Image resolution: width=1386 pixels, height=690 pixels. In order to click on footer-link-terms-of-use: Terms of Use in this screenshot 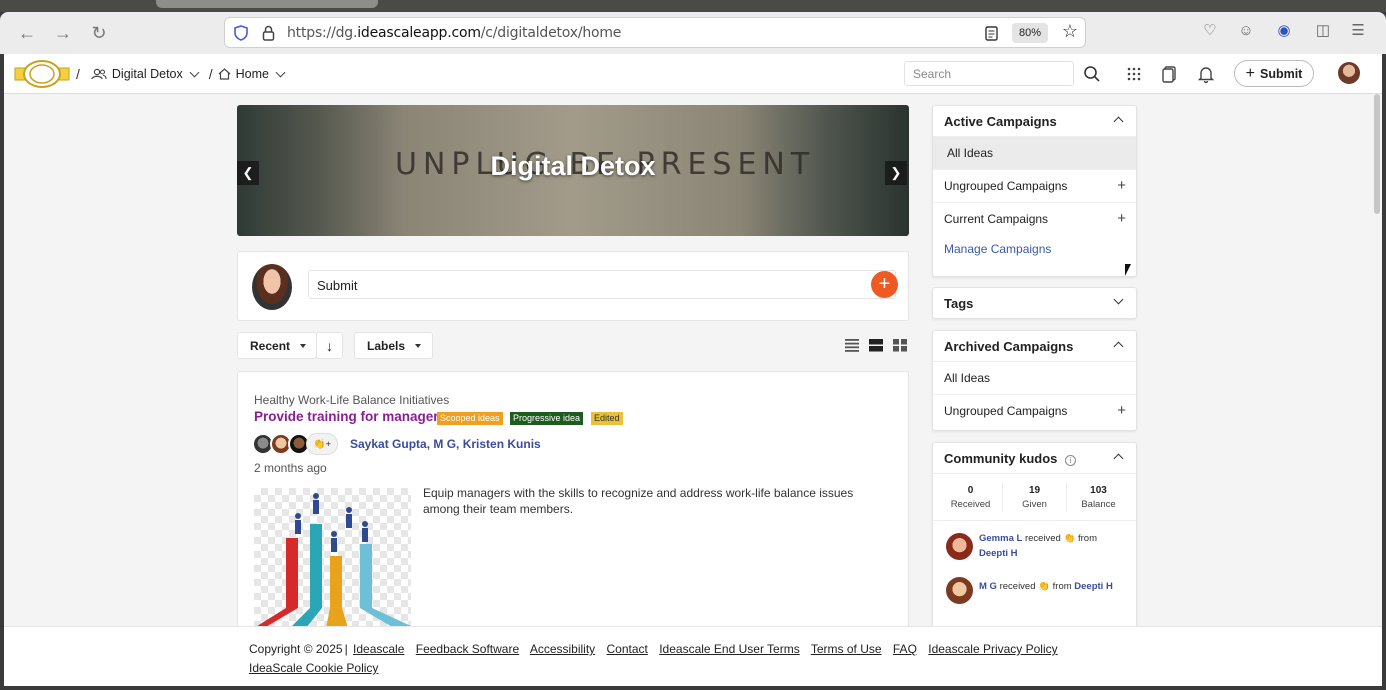, I will do `click(846, 649)`.